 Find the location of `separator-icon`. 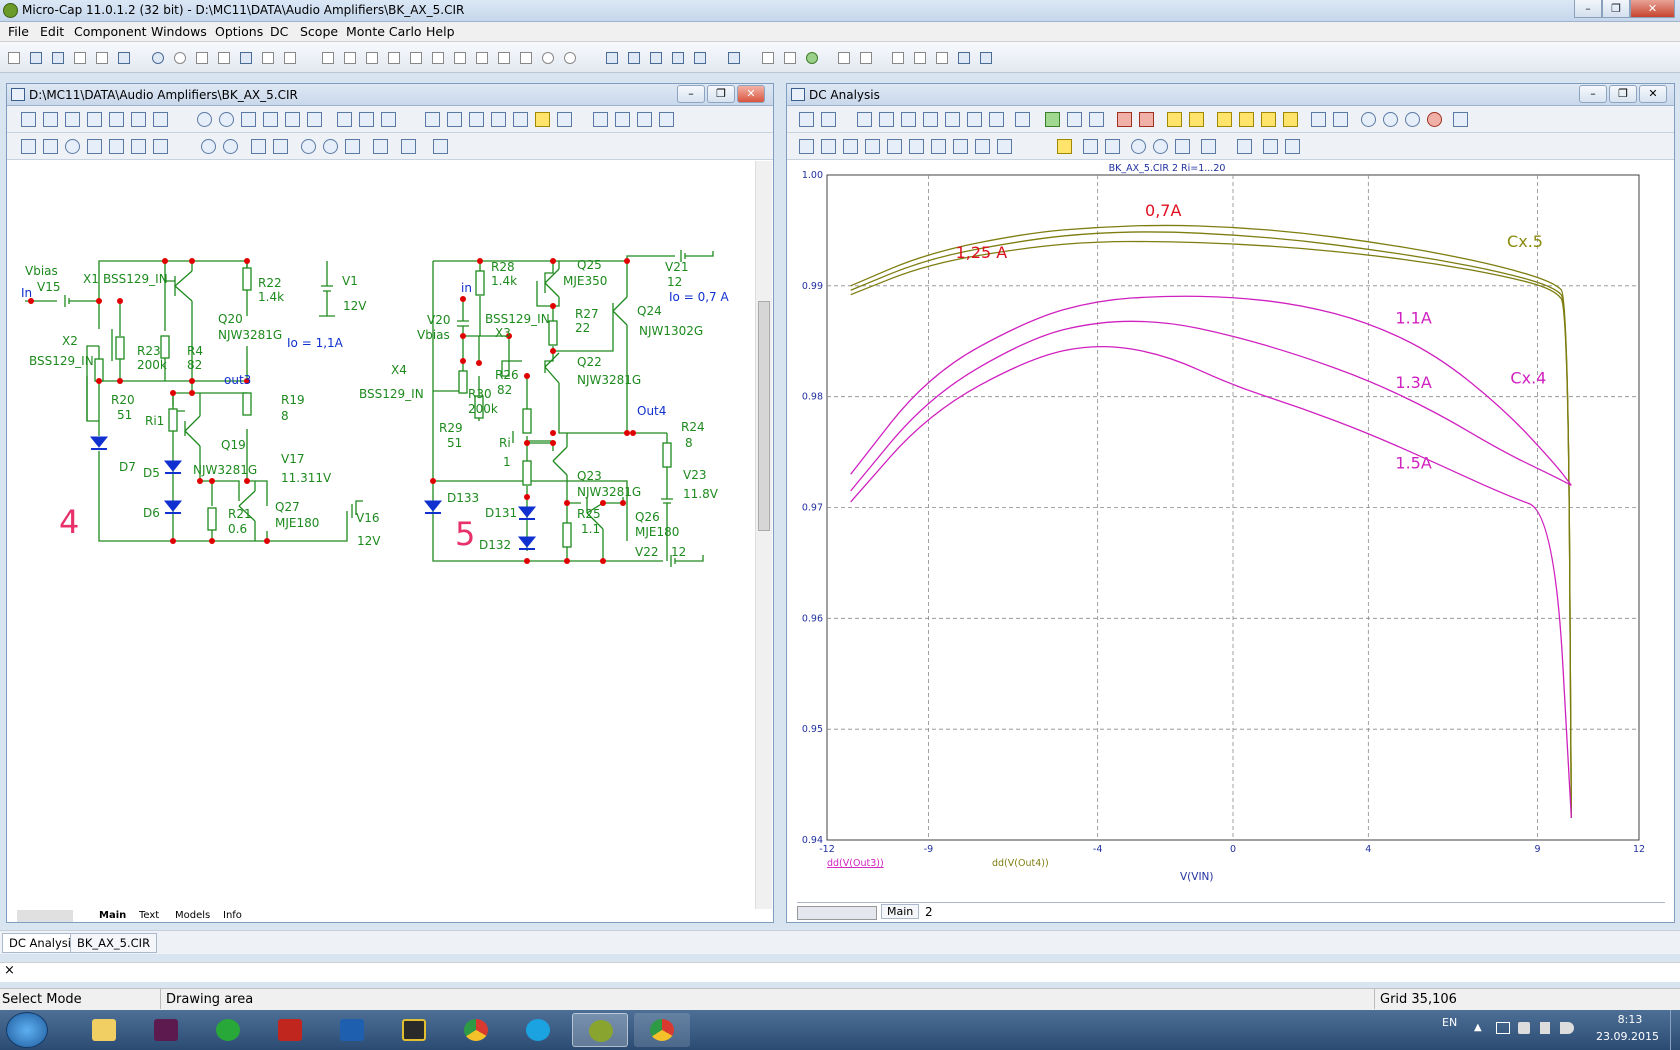

separator-icon is located at coordinates (1318, 119).